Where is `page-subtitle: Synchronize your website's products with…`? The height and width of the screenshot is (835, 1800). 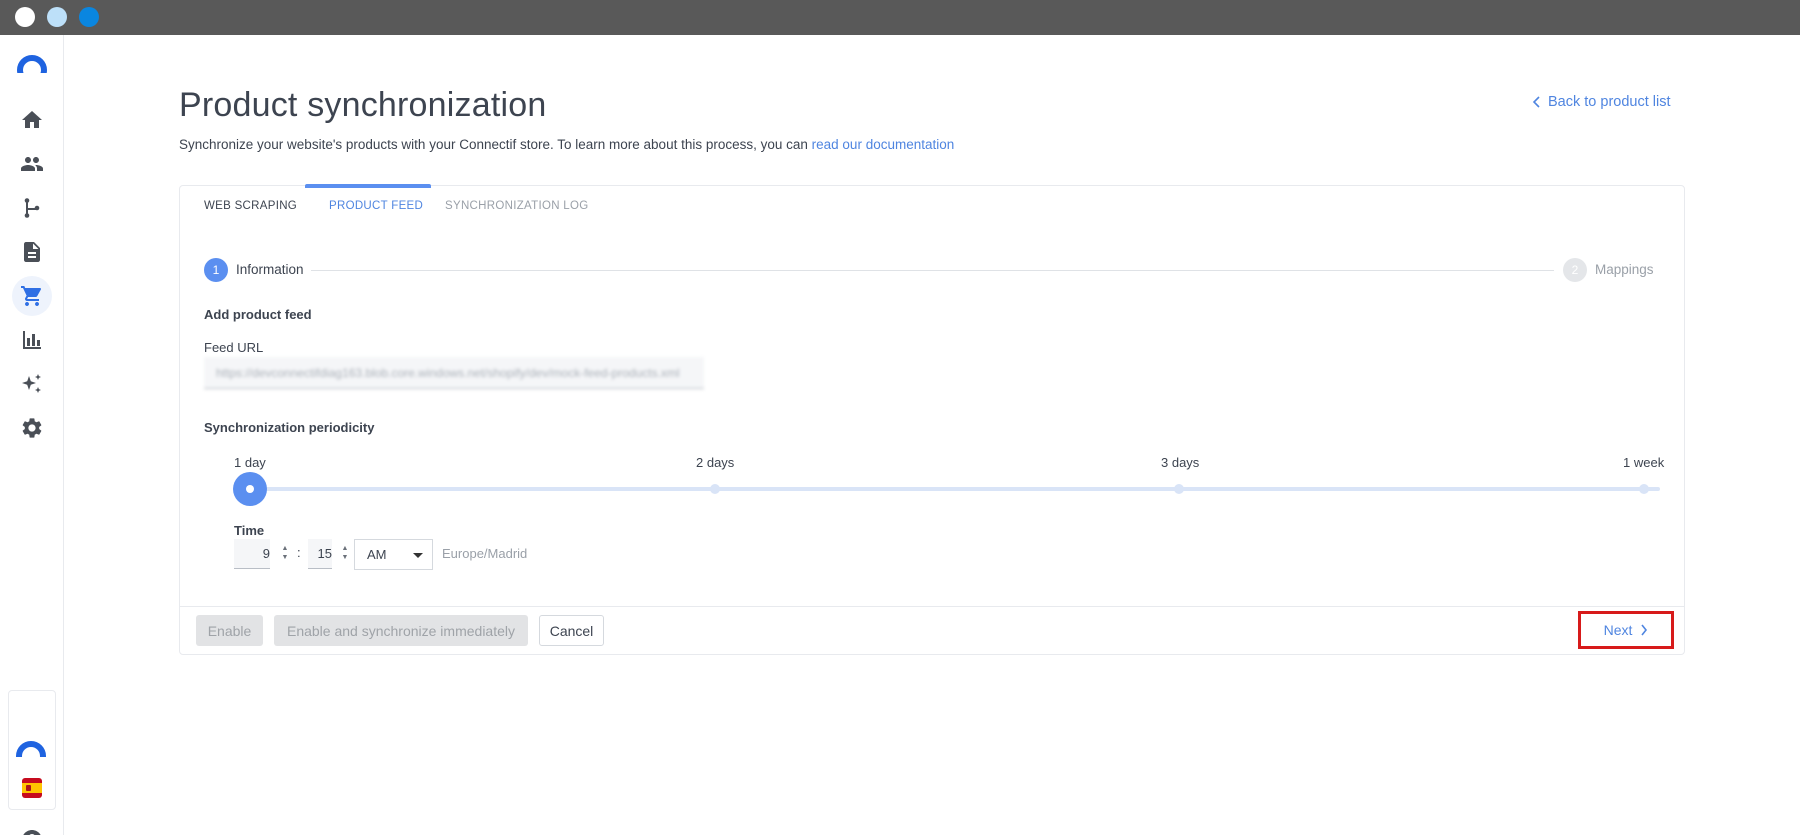
page-subtitle: Synchronize your website's products with… is located at coordinates (566, 144).